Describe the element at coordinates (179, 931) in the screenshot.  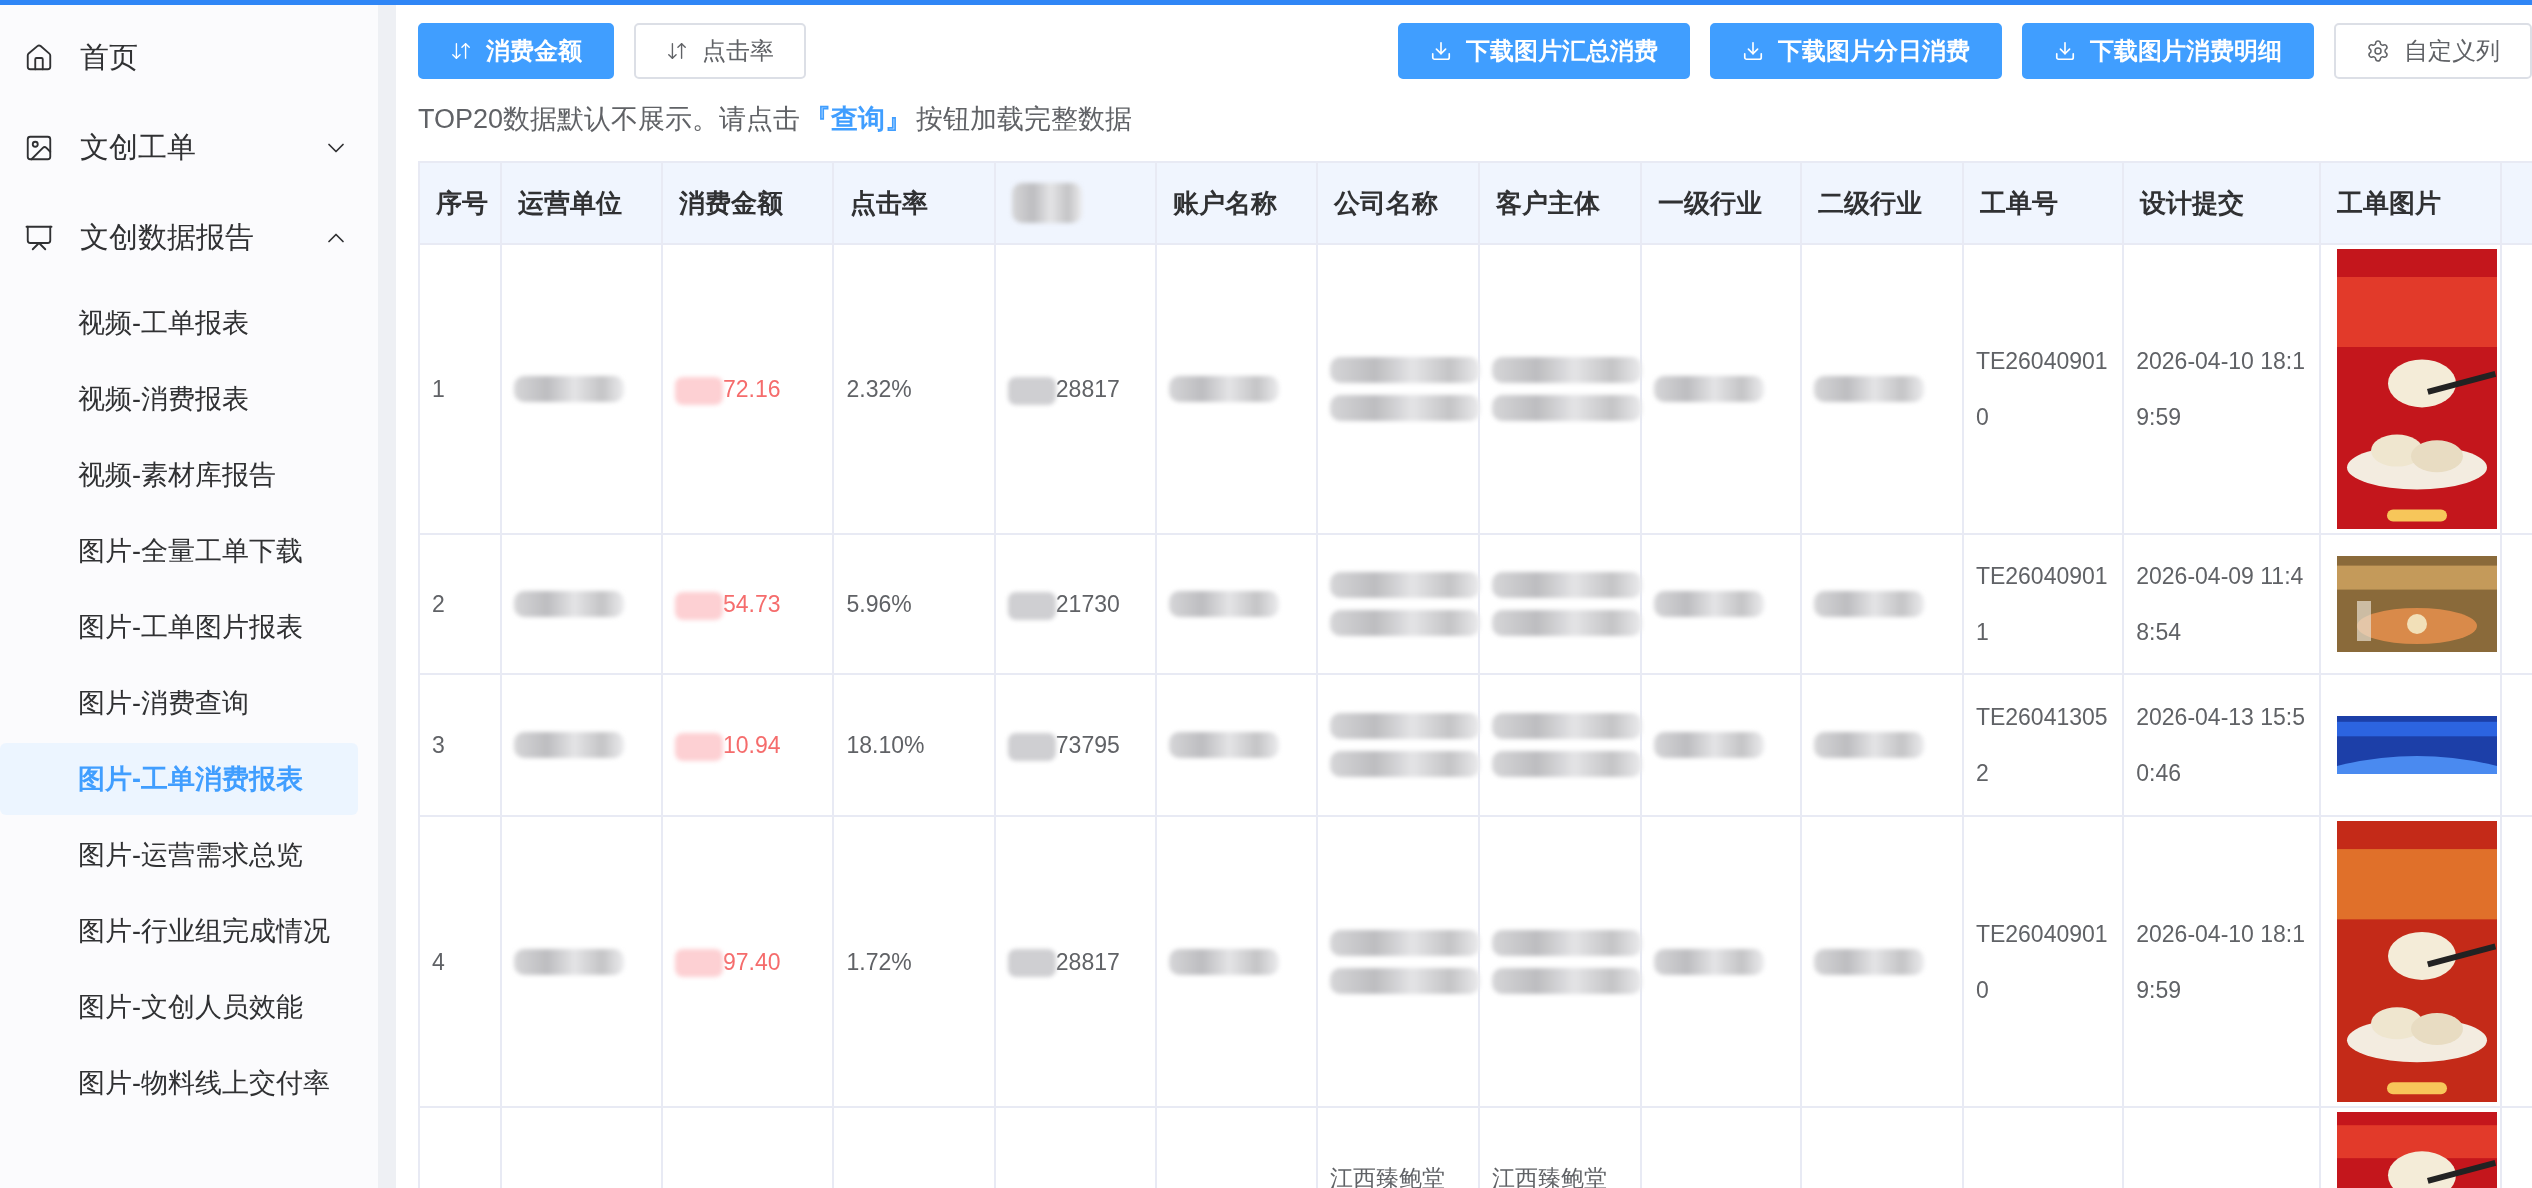
I see `sidebar-item: 图片-行业组完成情况` at that location.